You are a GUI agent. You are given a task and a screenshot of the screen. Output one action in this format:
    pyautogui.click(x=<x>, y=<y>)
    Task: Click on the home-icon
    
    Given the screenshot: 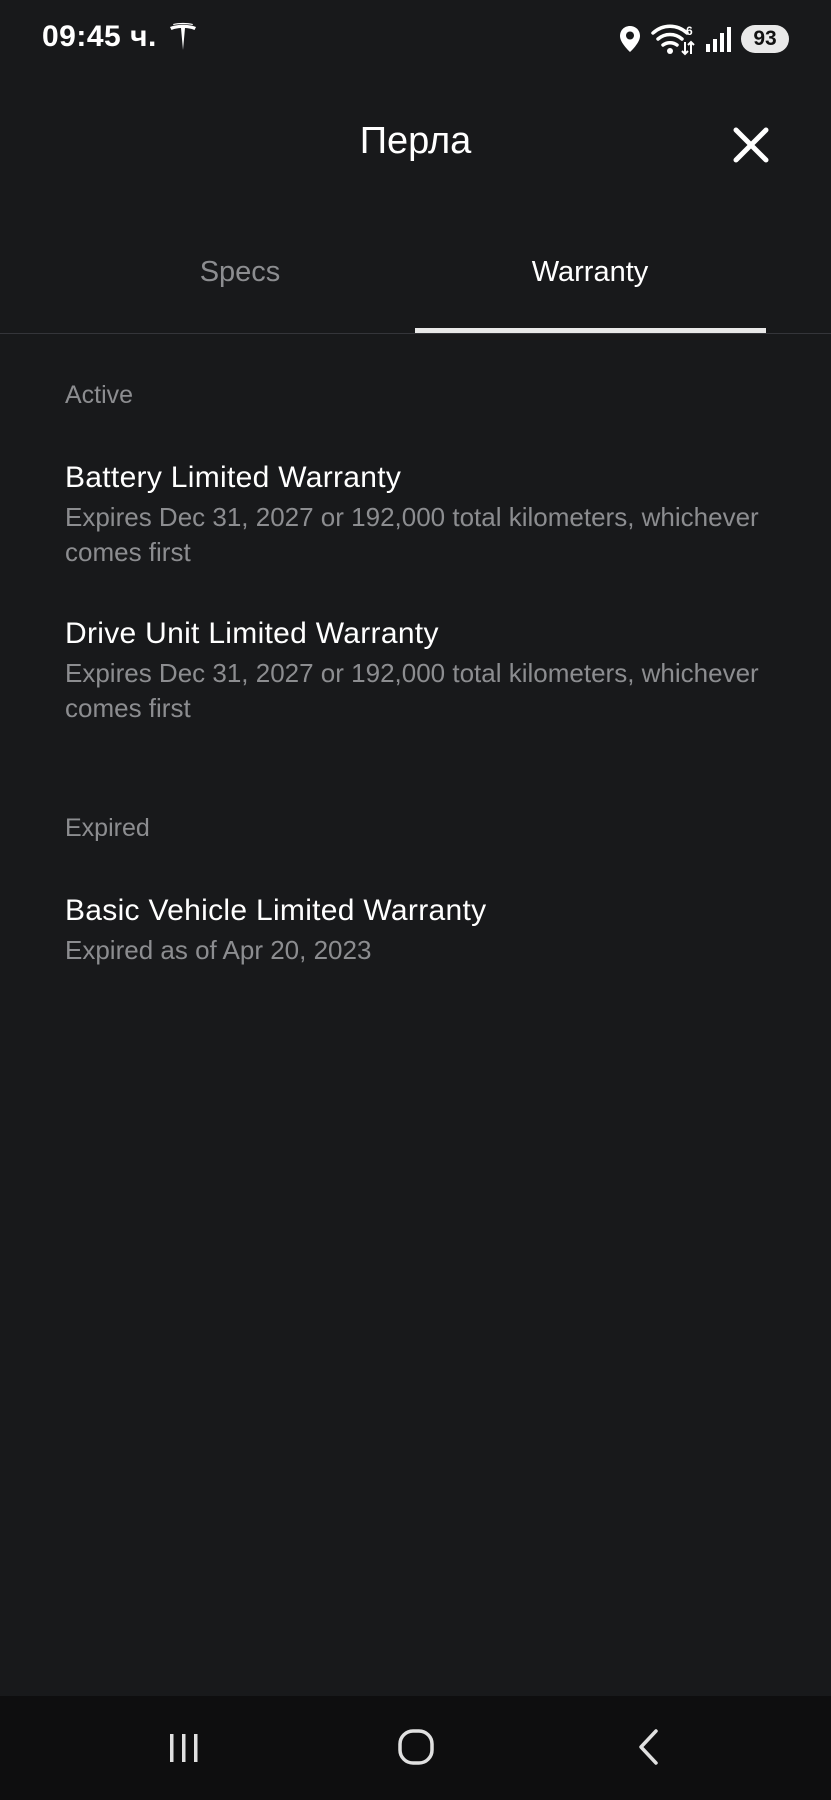 What is the action you would take?
    pyautogui.click(x=416, y=1748)
    